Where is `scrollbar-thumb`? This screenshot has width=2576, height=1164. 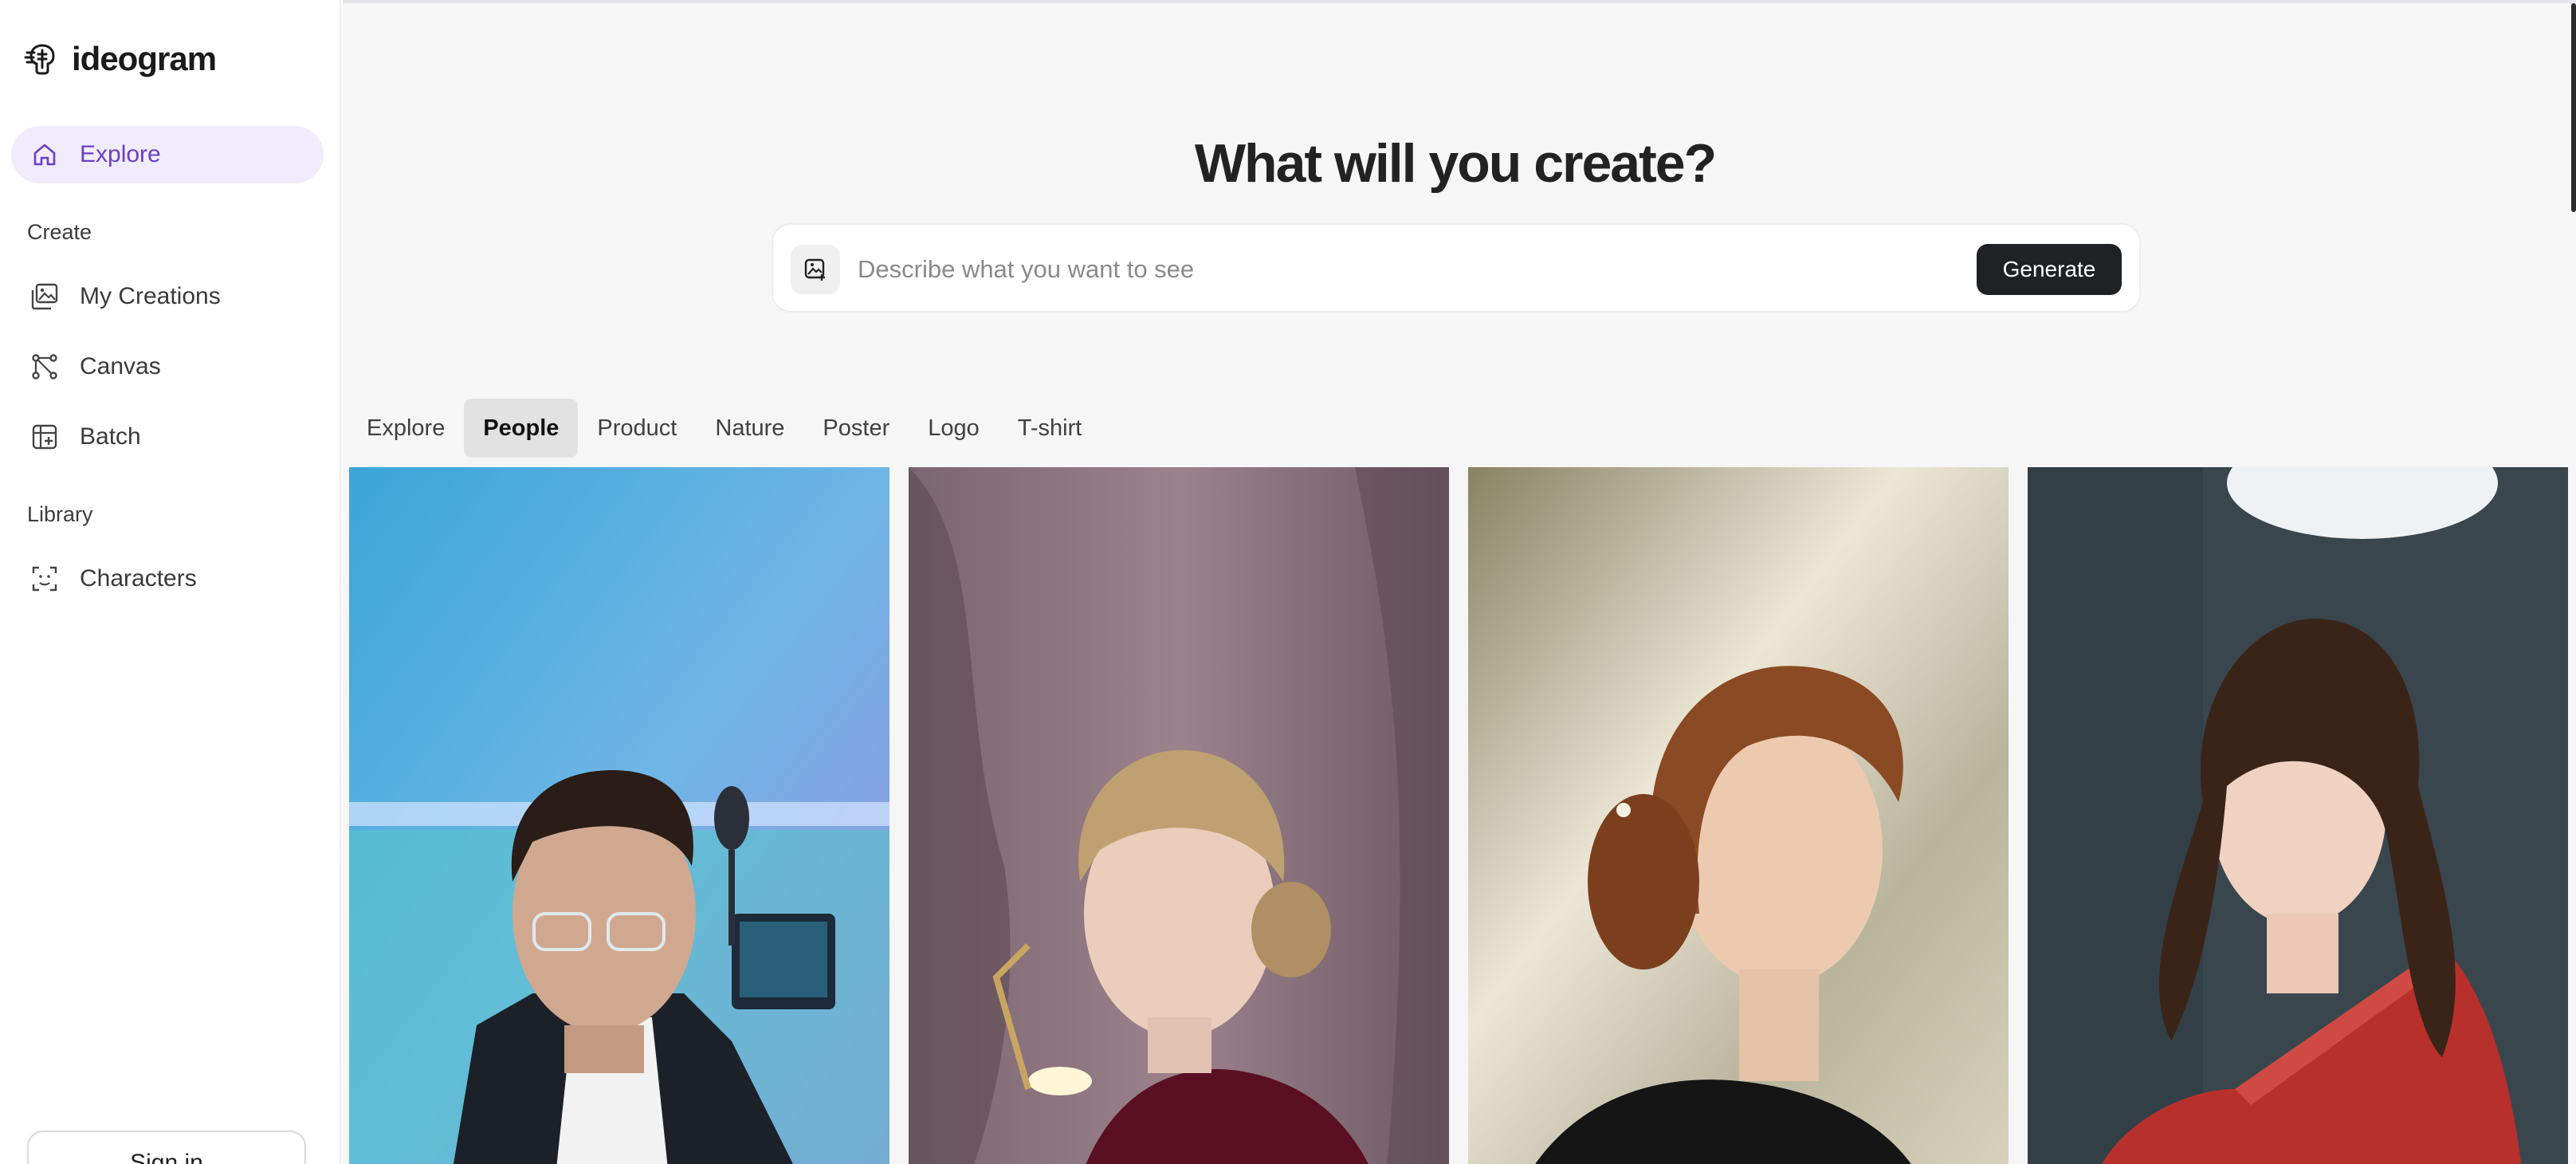 scrollbar-thumb is located at coordinates (2573, 107).